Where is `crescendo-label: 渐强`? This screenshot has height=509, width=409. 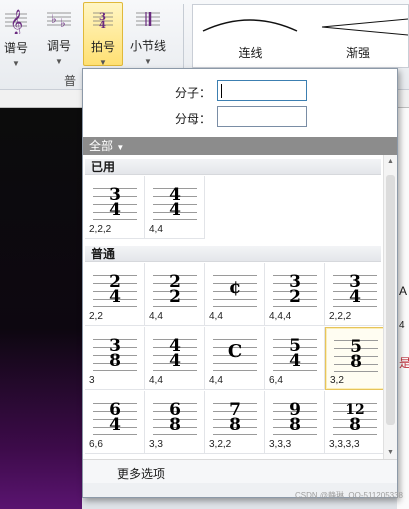 crescendo-label: 渐强 is located at coordinates (357, 53).